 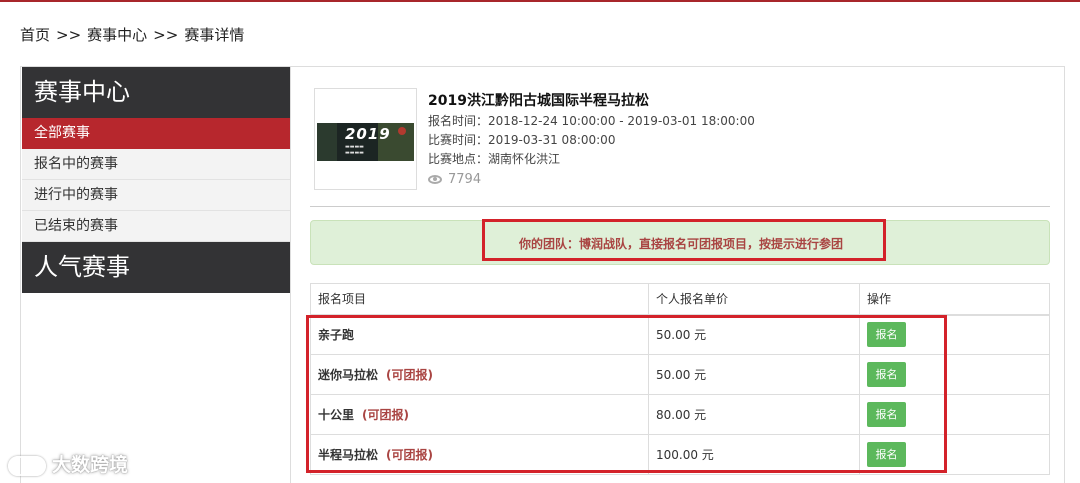 I want to click on thumbnail-year: 2019, so click(x=368, y=134).